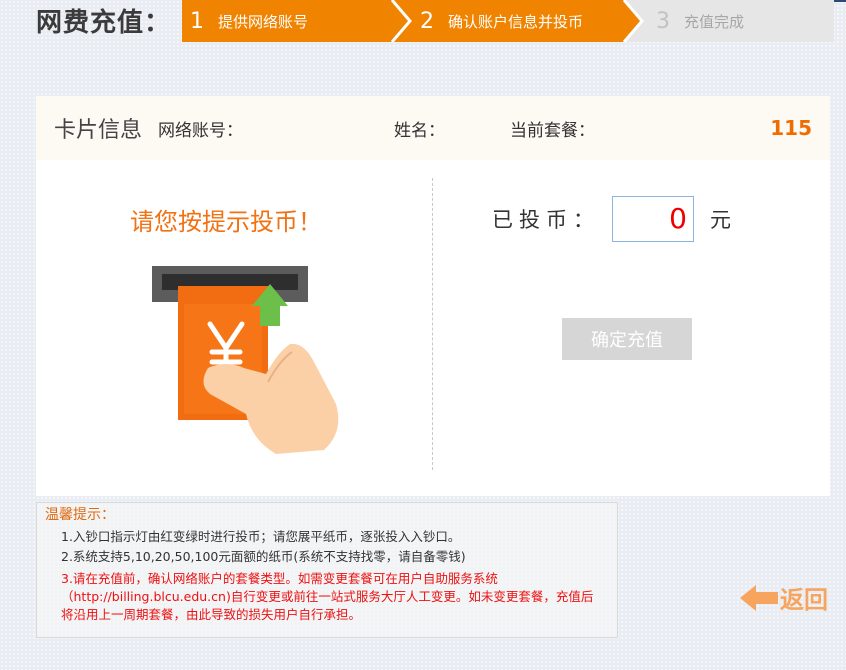 The height and width of the screenshot is (670, 846). Describe the element at coordinates (791, 128) in the screenshot. I see `package-value: 115` at that location.